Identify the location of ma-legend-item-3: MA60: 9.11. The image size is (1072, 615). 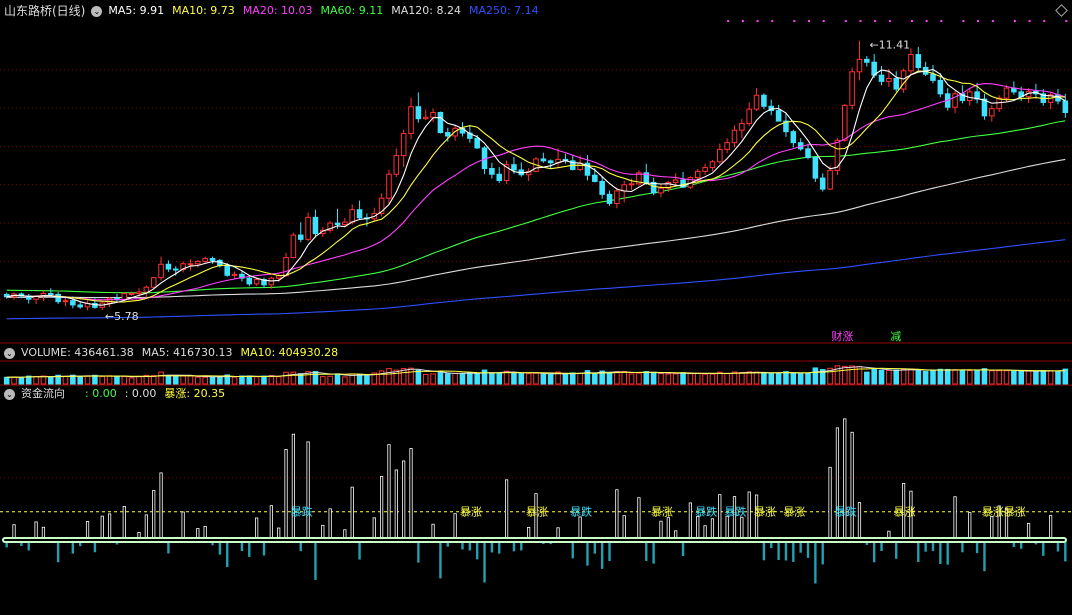
(352, 10).